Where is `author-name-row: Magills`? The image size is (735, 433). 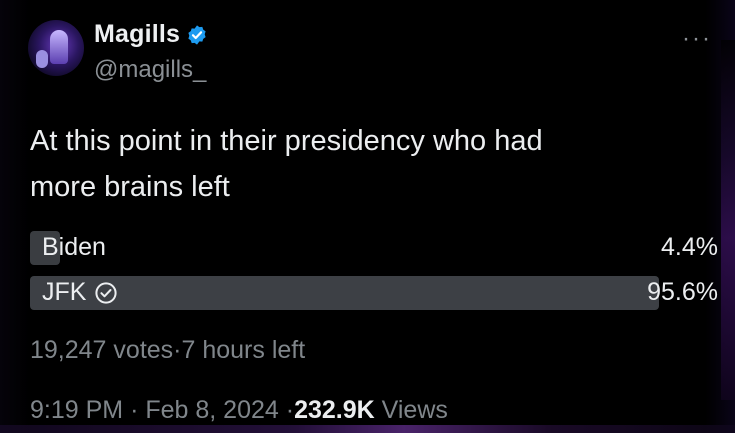 author-name-row: Magills is located at coordinates (151, 34).